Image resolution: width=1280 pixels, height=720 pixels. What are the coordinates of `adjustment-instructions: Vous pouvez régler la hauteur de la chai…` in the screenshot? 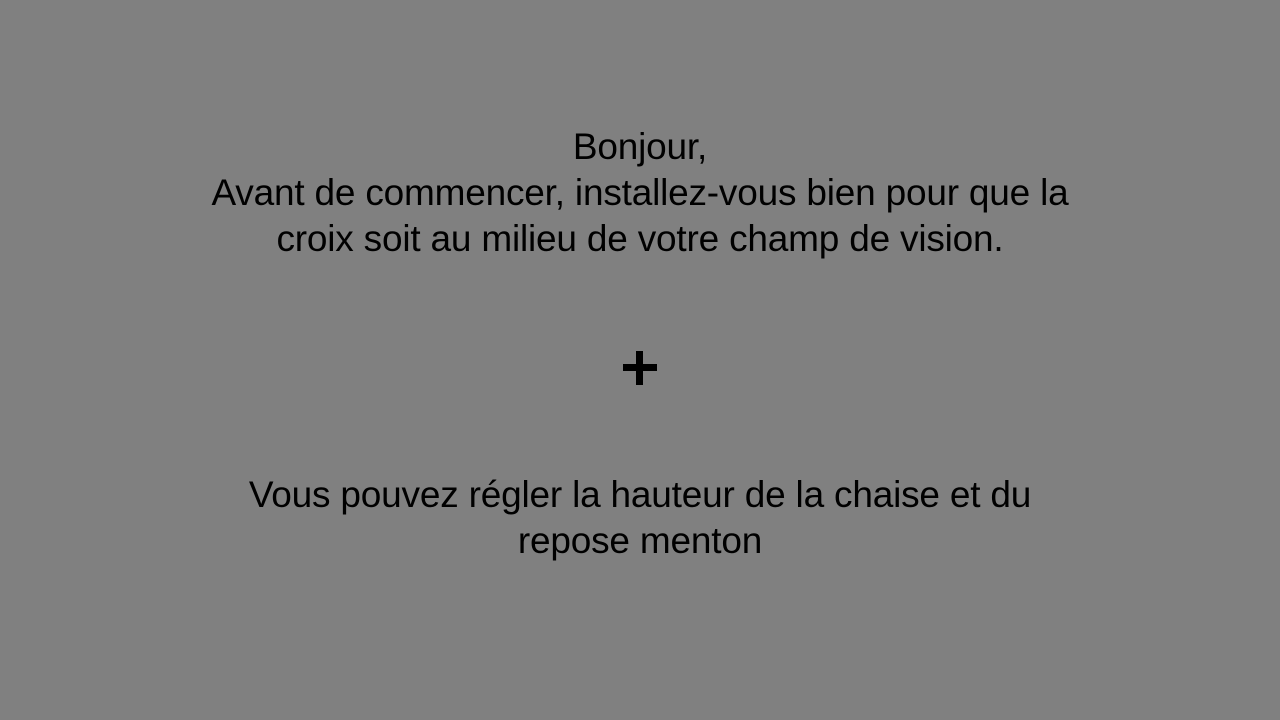 It's located at (640, 518).